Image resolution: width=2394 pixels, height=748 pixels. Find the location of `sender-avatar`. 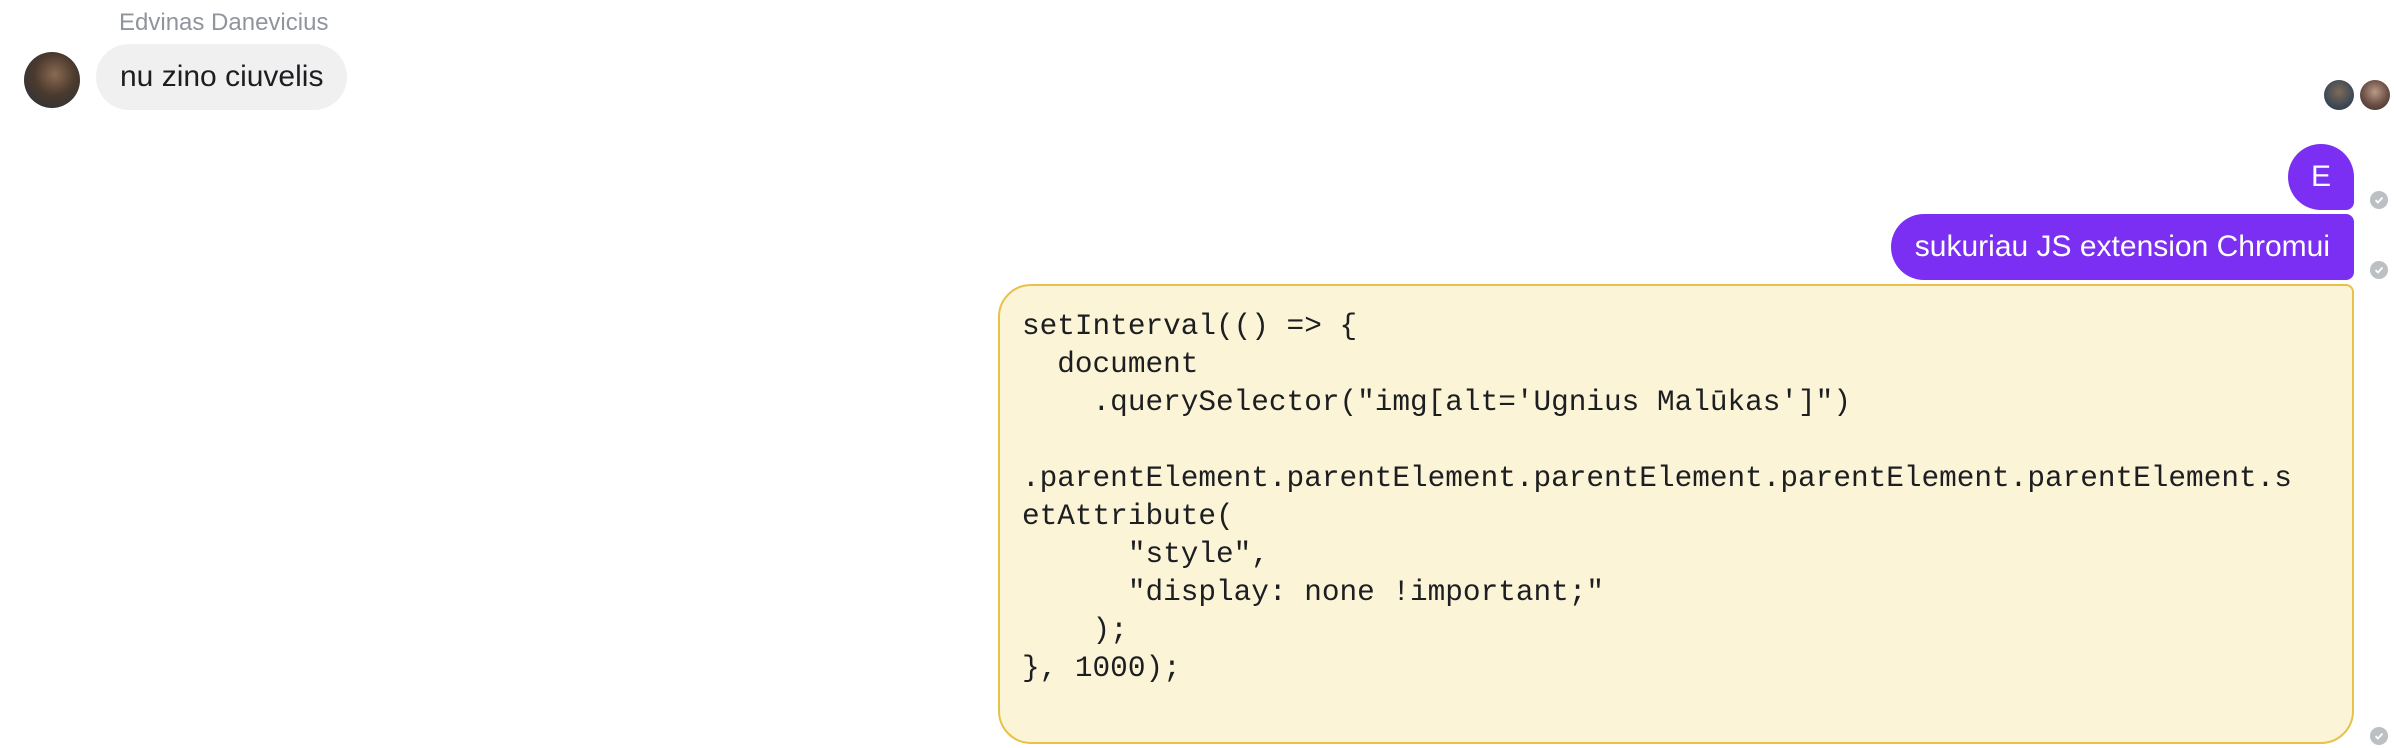

sender-avatar is located at coordinates (52, 80).